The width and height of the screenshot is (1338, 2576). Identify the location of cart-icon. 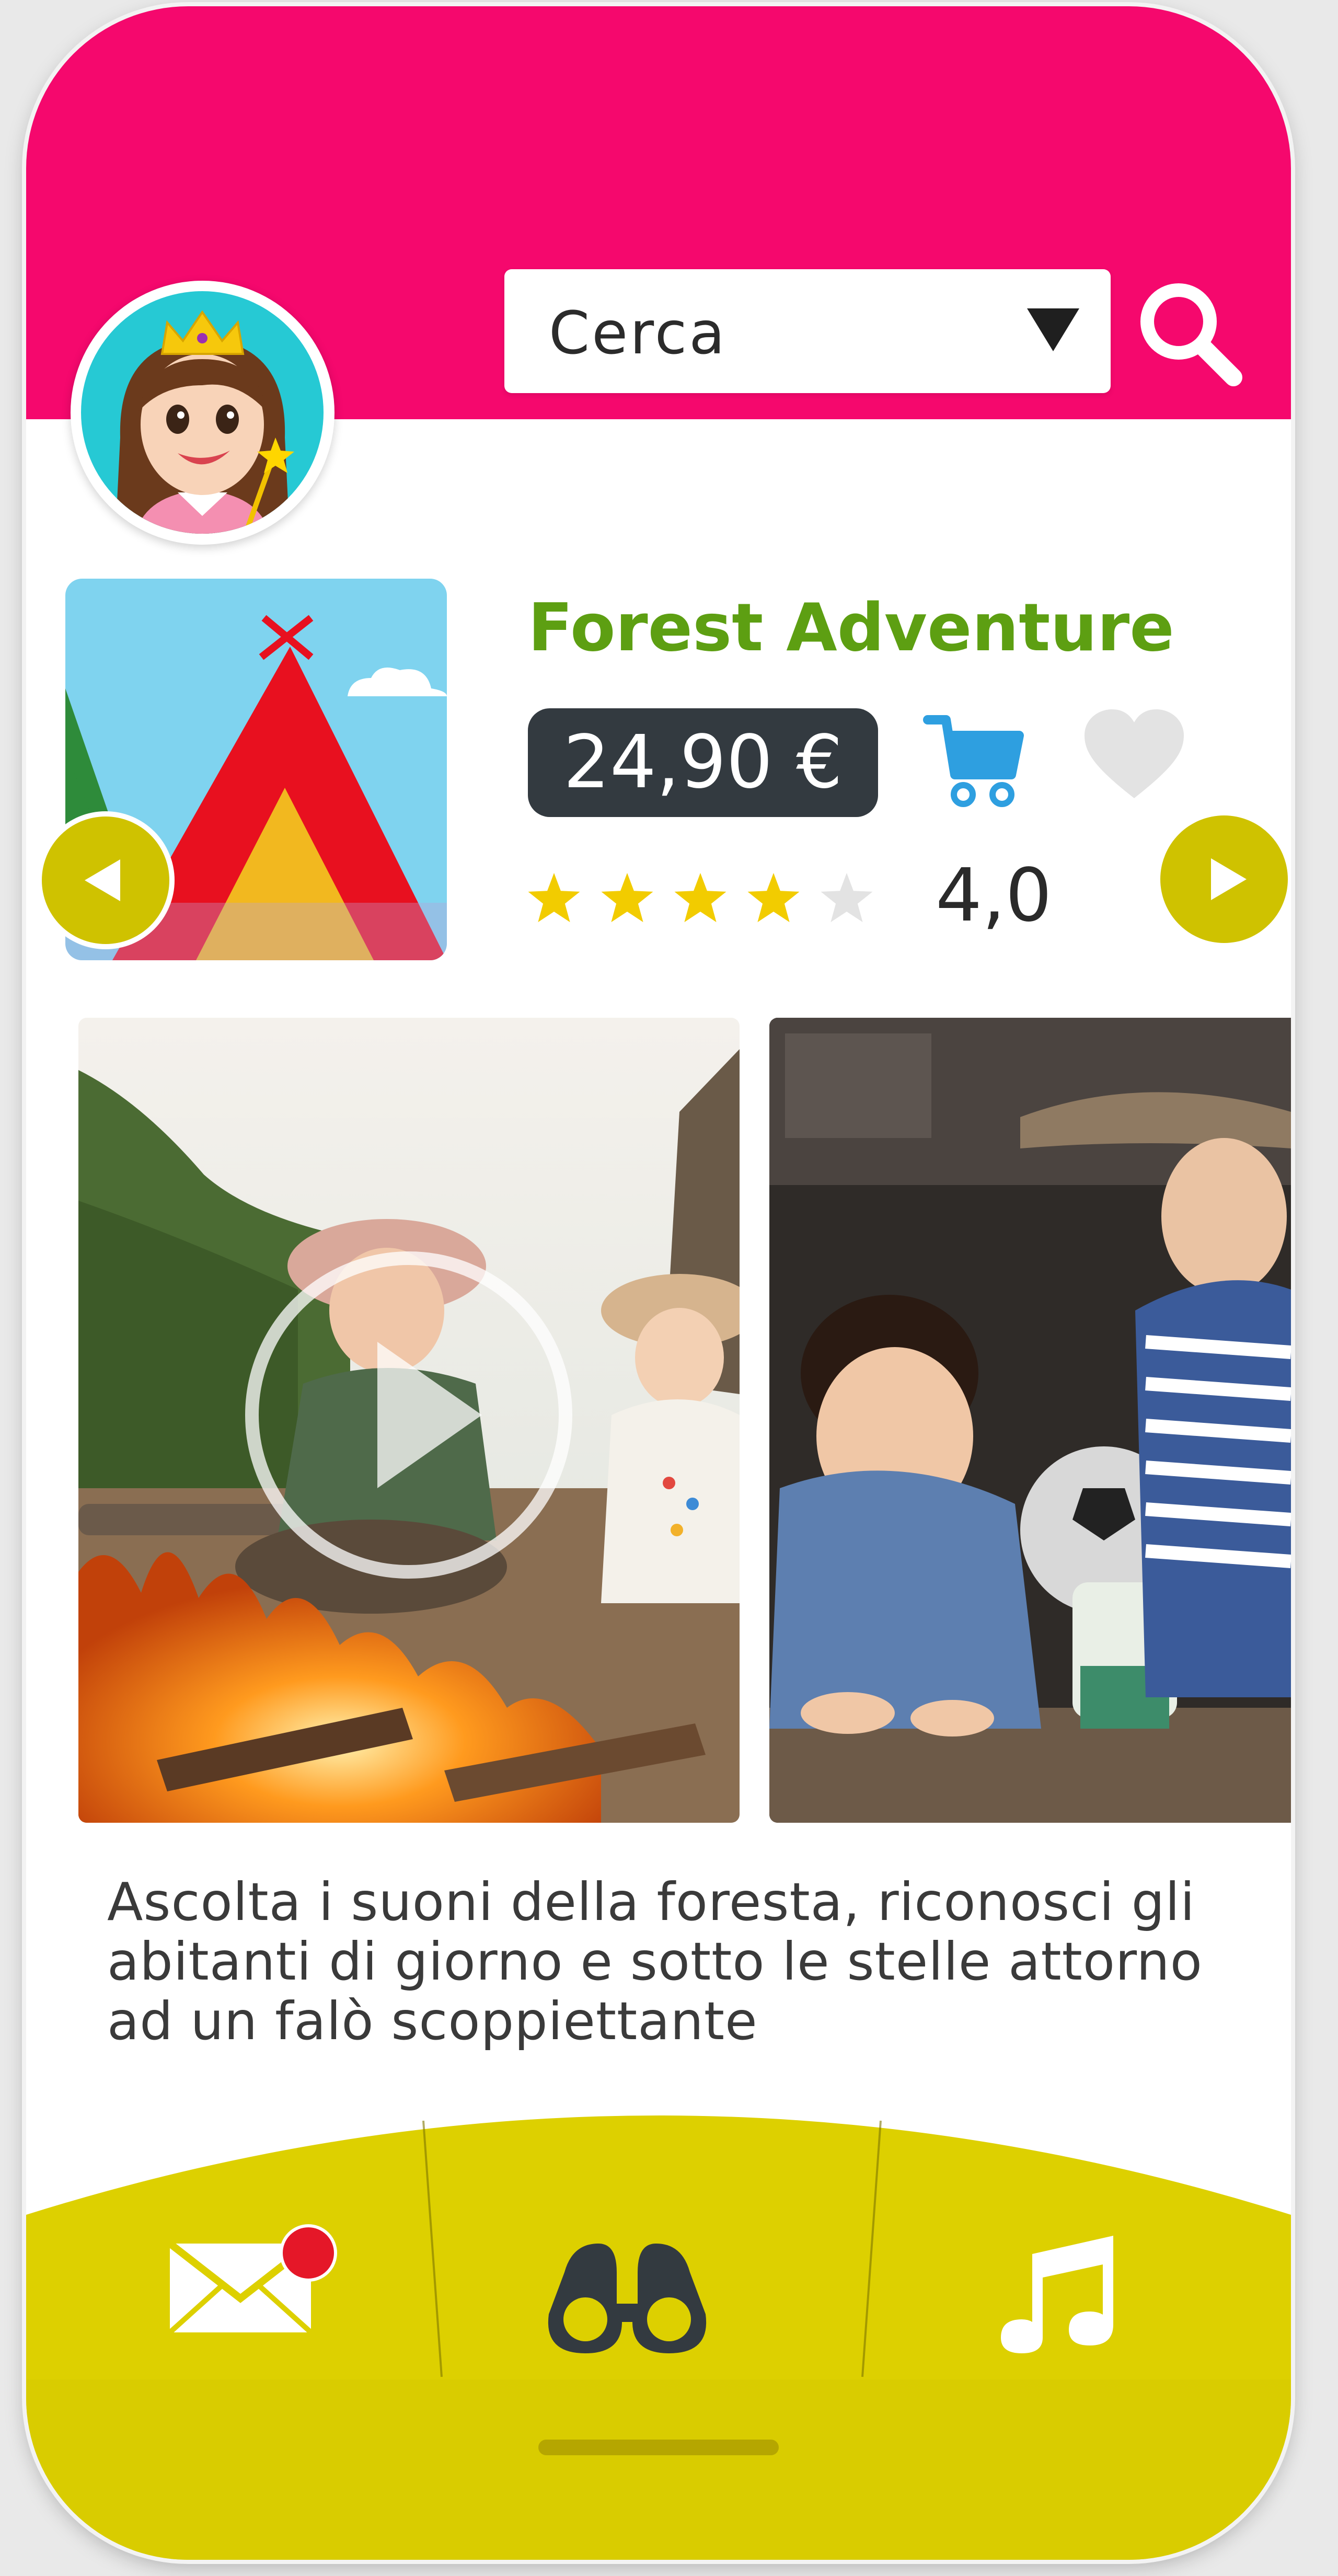
(973, 761).